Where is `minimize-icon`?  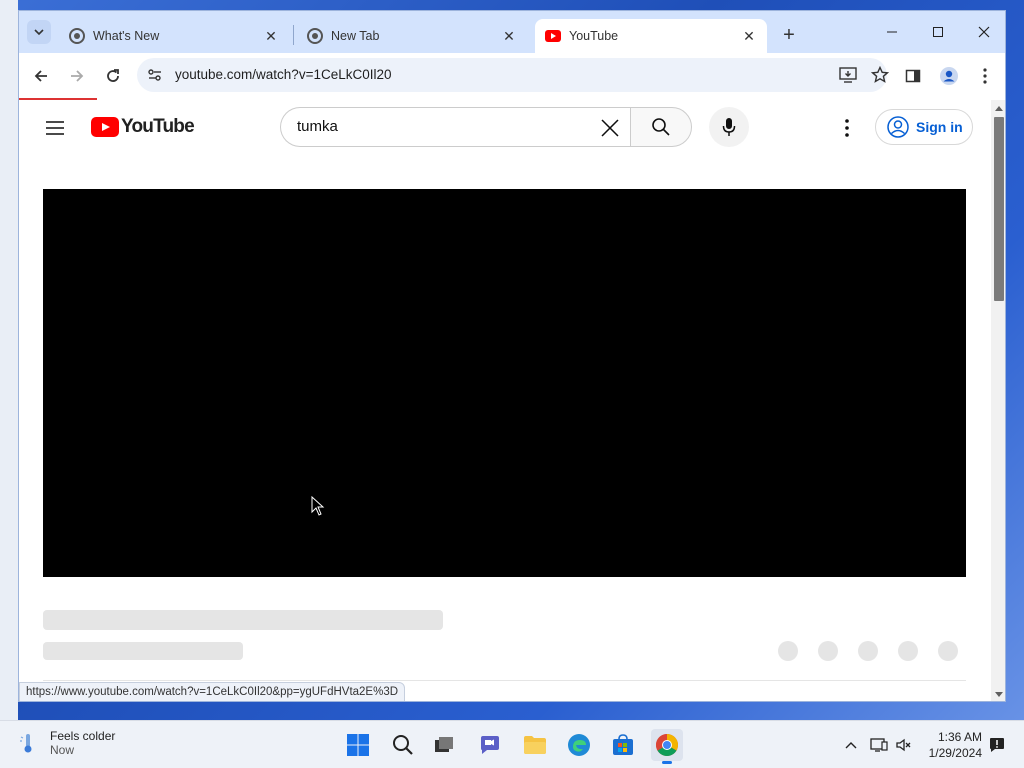 minimize-icon is located at coordinates (892, 32).